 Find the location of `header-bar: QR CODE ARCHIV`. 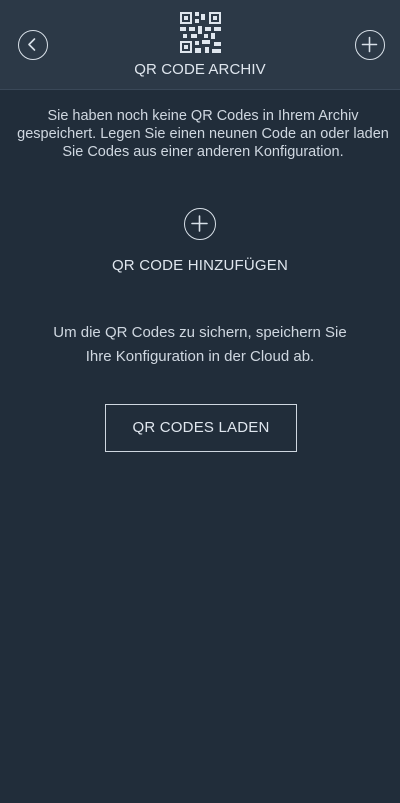

header-bar: QR CODE ARCHIV is located at coordinates (200, 45).